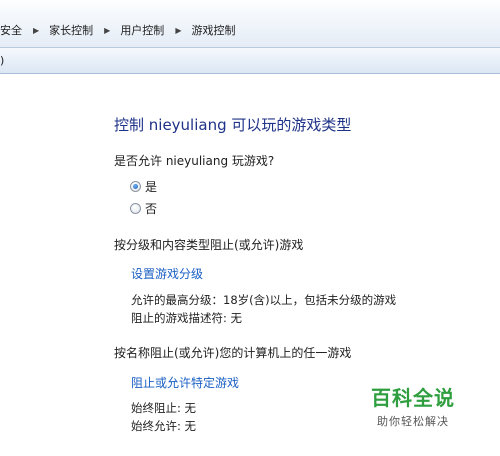 Image resolution: width=500 pixels, height=456 pixels. Describe the element at coordinates (117, 30) in the screenshot. I see `breadcrumb: 安全 ▶ 家长控制 ▶ 用户控制 ▶ 游戏控制` at that location.